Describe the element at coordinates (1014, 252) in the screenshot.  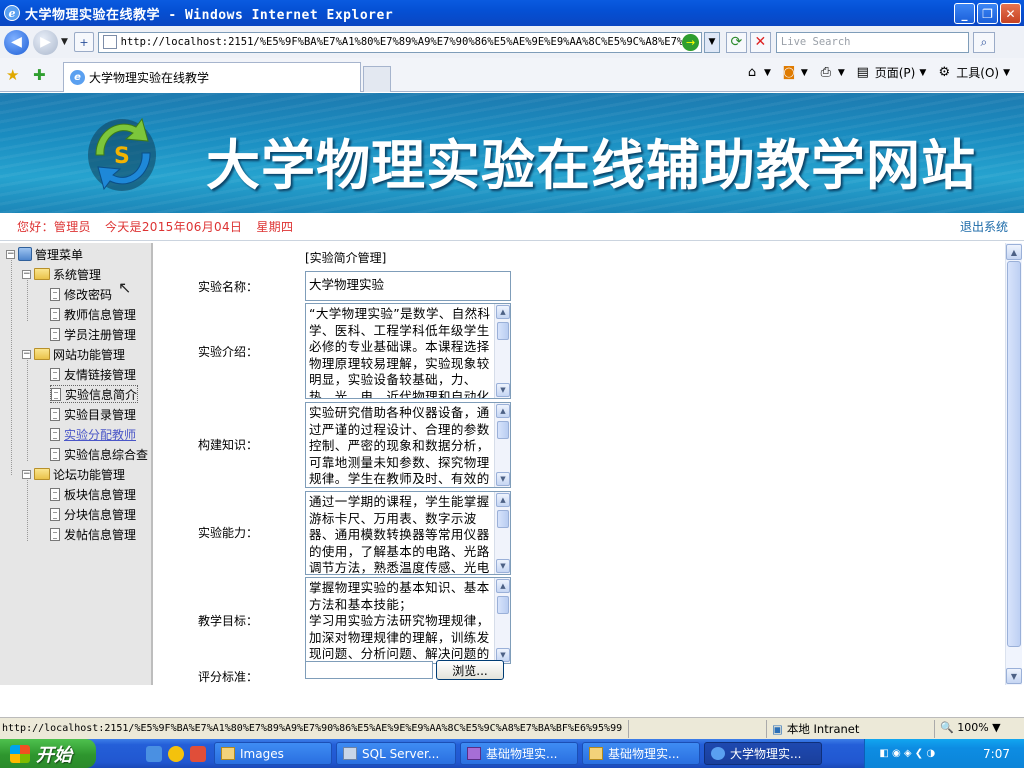
I see `scroll-up-icon: ▲` at that location.